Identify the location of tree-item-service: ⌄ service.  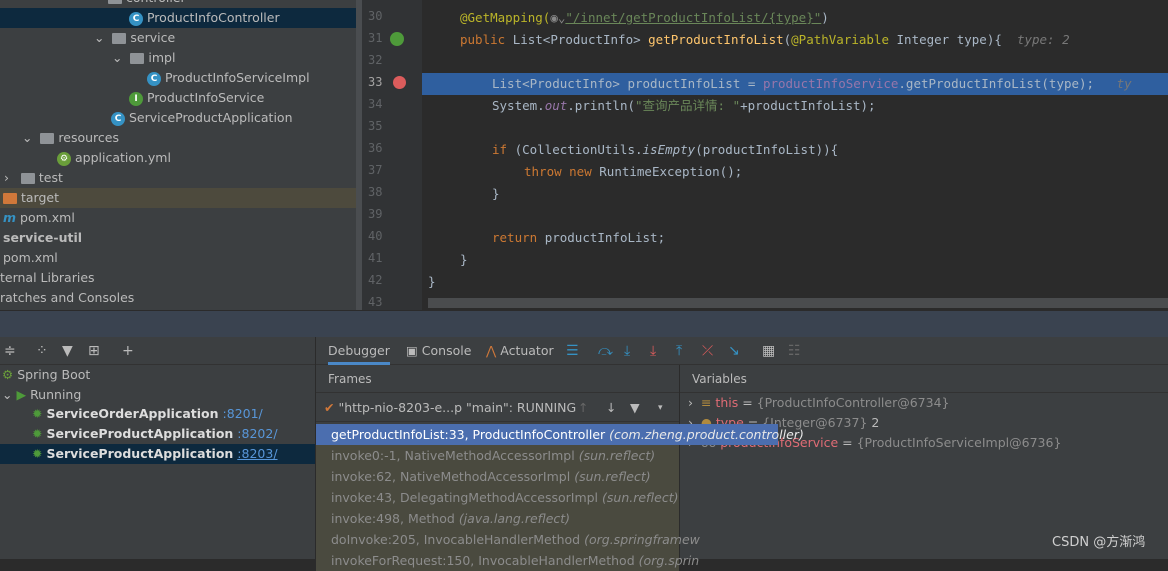
(178, 38).